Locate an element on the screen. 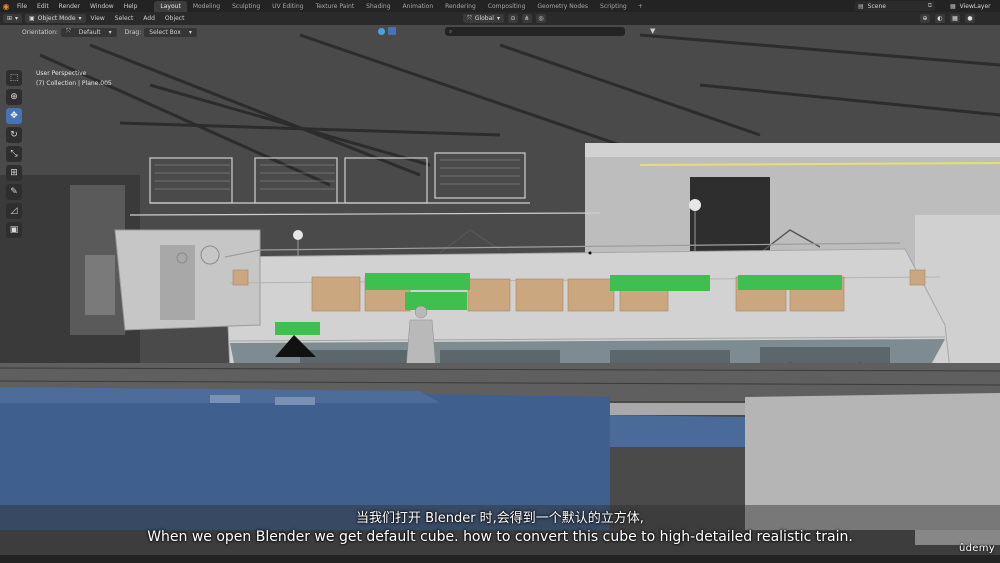 The width and height of the screenshot is (1000, 563). orientation-label: Orientation: is located at coordinates (40, 32).